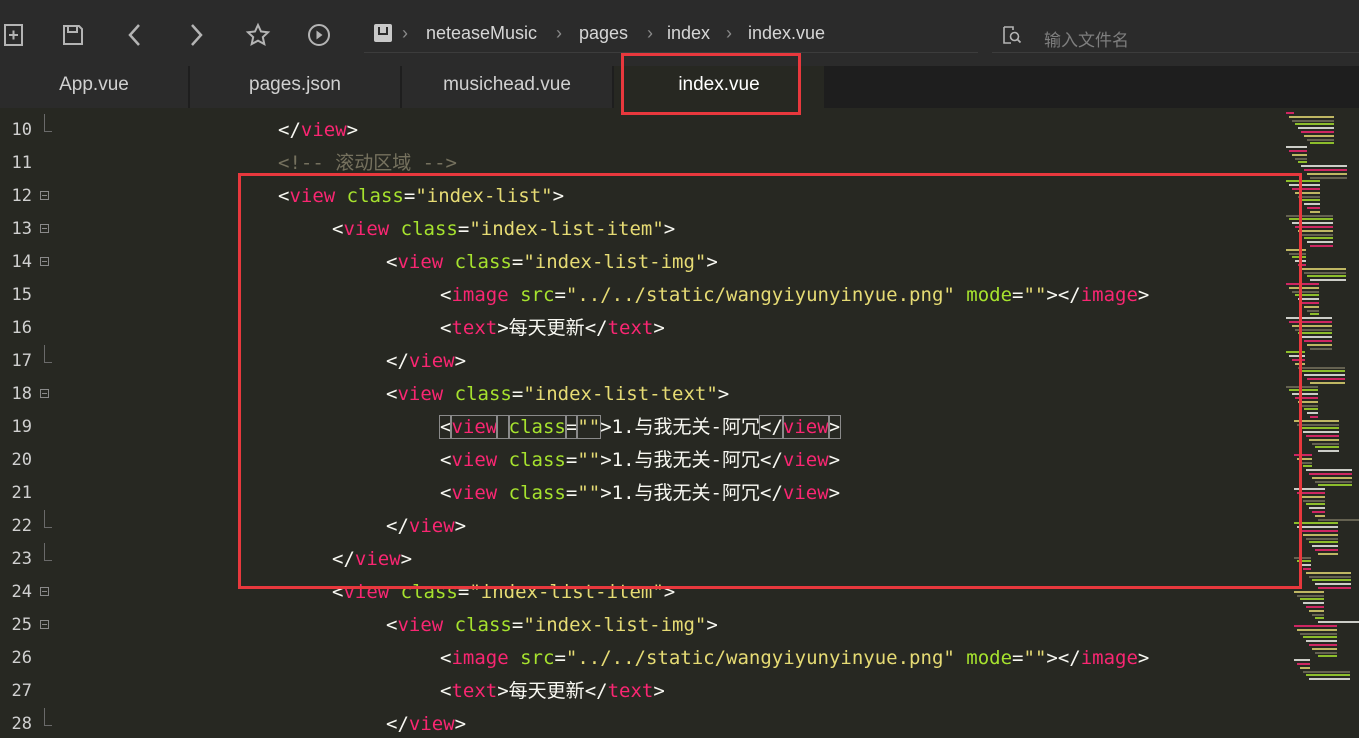 This screenshot has height=738, width=1359. Describe the element at coordinates (15, 37) in the screenshot. I see `new-file-icon` at that location.